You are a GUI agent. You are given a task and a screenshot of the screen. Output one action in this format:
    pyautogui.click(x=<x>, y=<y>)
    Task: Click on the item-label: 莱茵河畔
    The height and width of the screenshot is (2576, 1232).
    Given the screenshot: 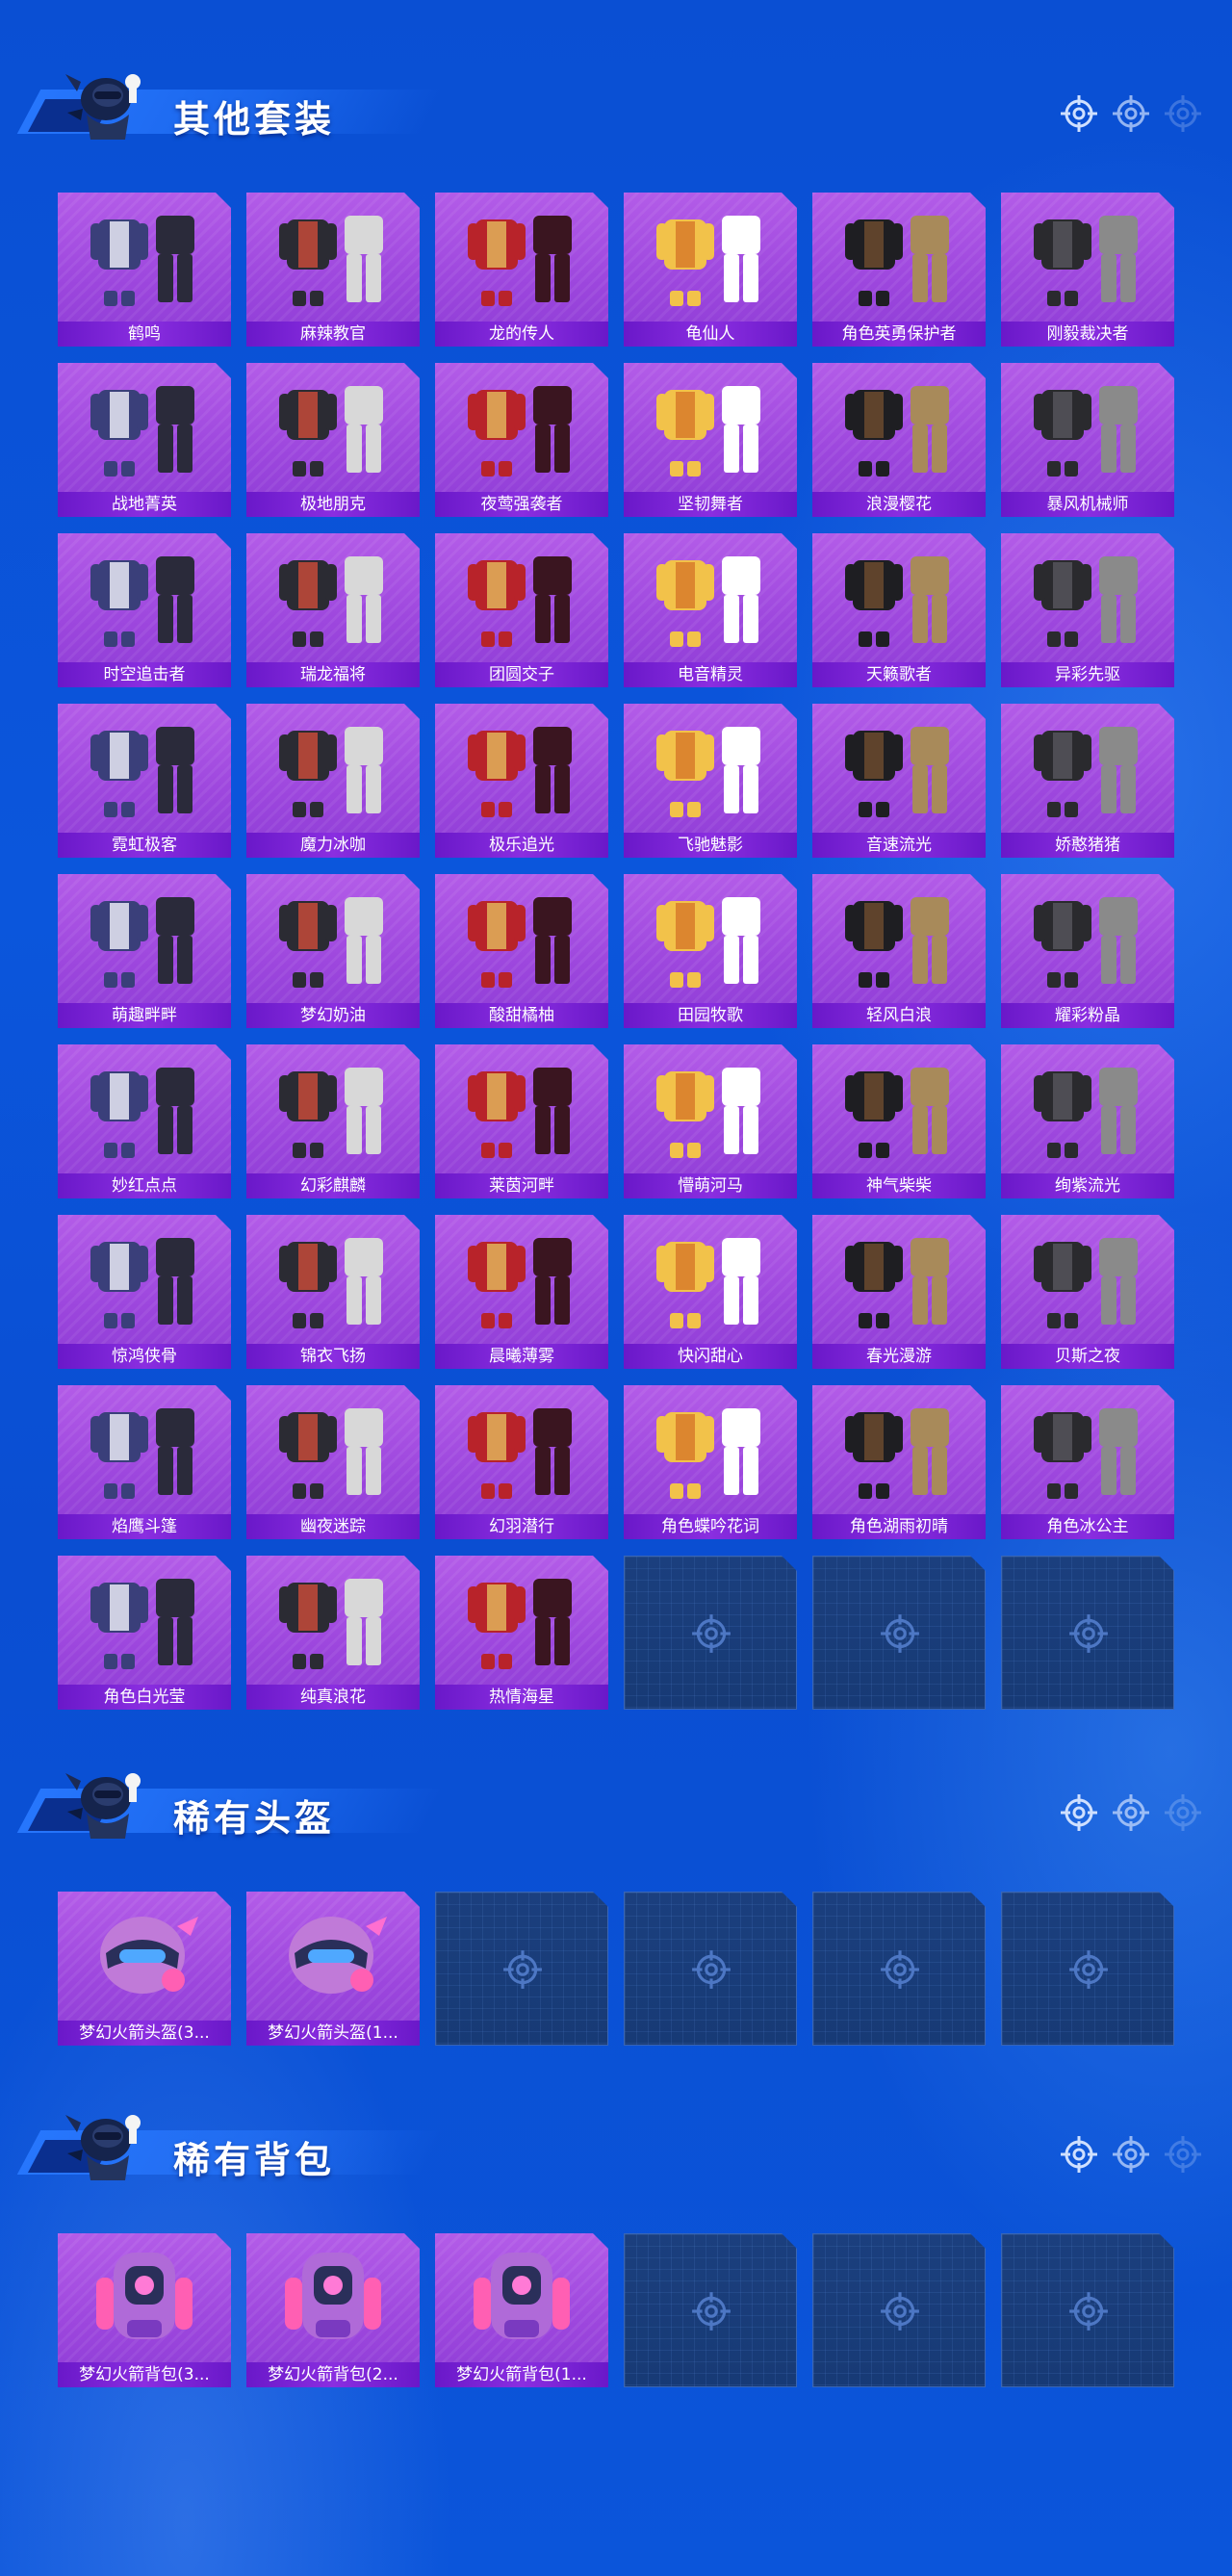 What is the action you would take?
    pyautogui.click(x=521, y=1185)
    